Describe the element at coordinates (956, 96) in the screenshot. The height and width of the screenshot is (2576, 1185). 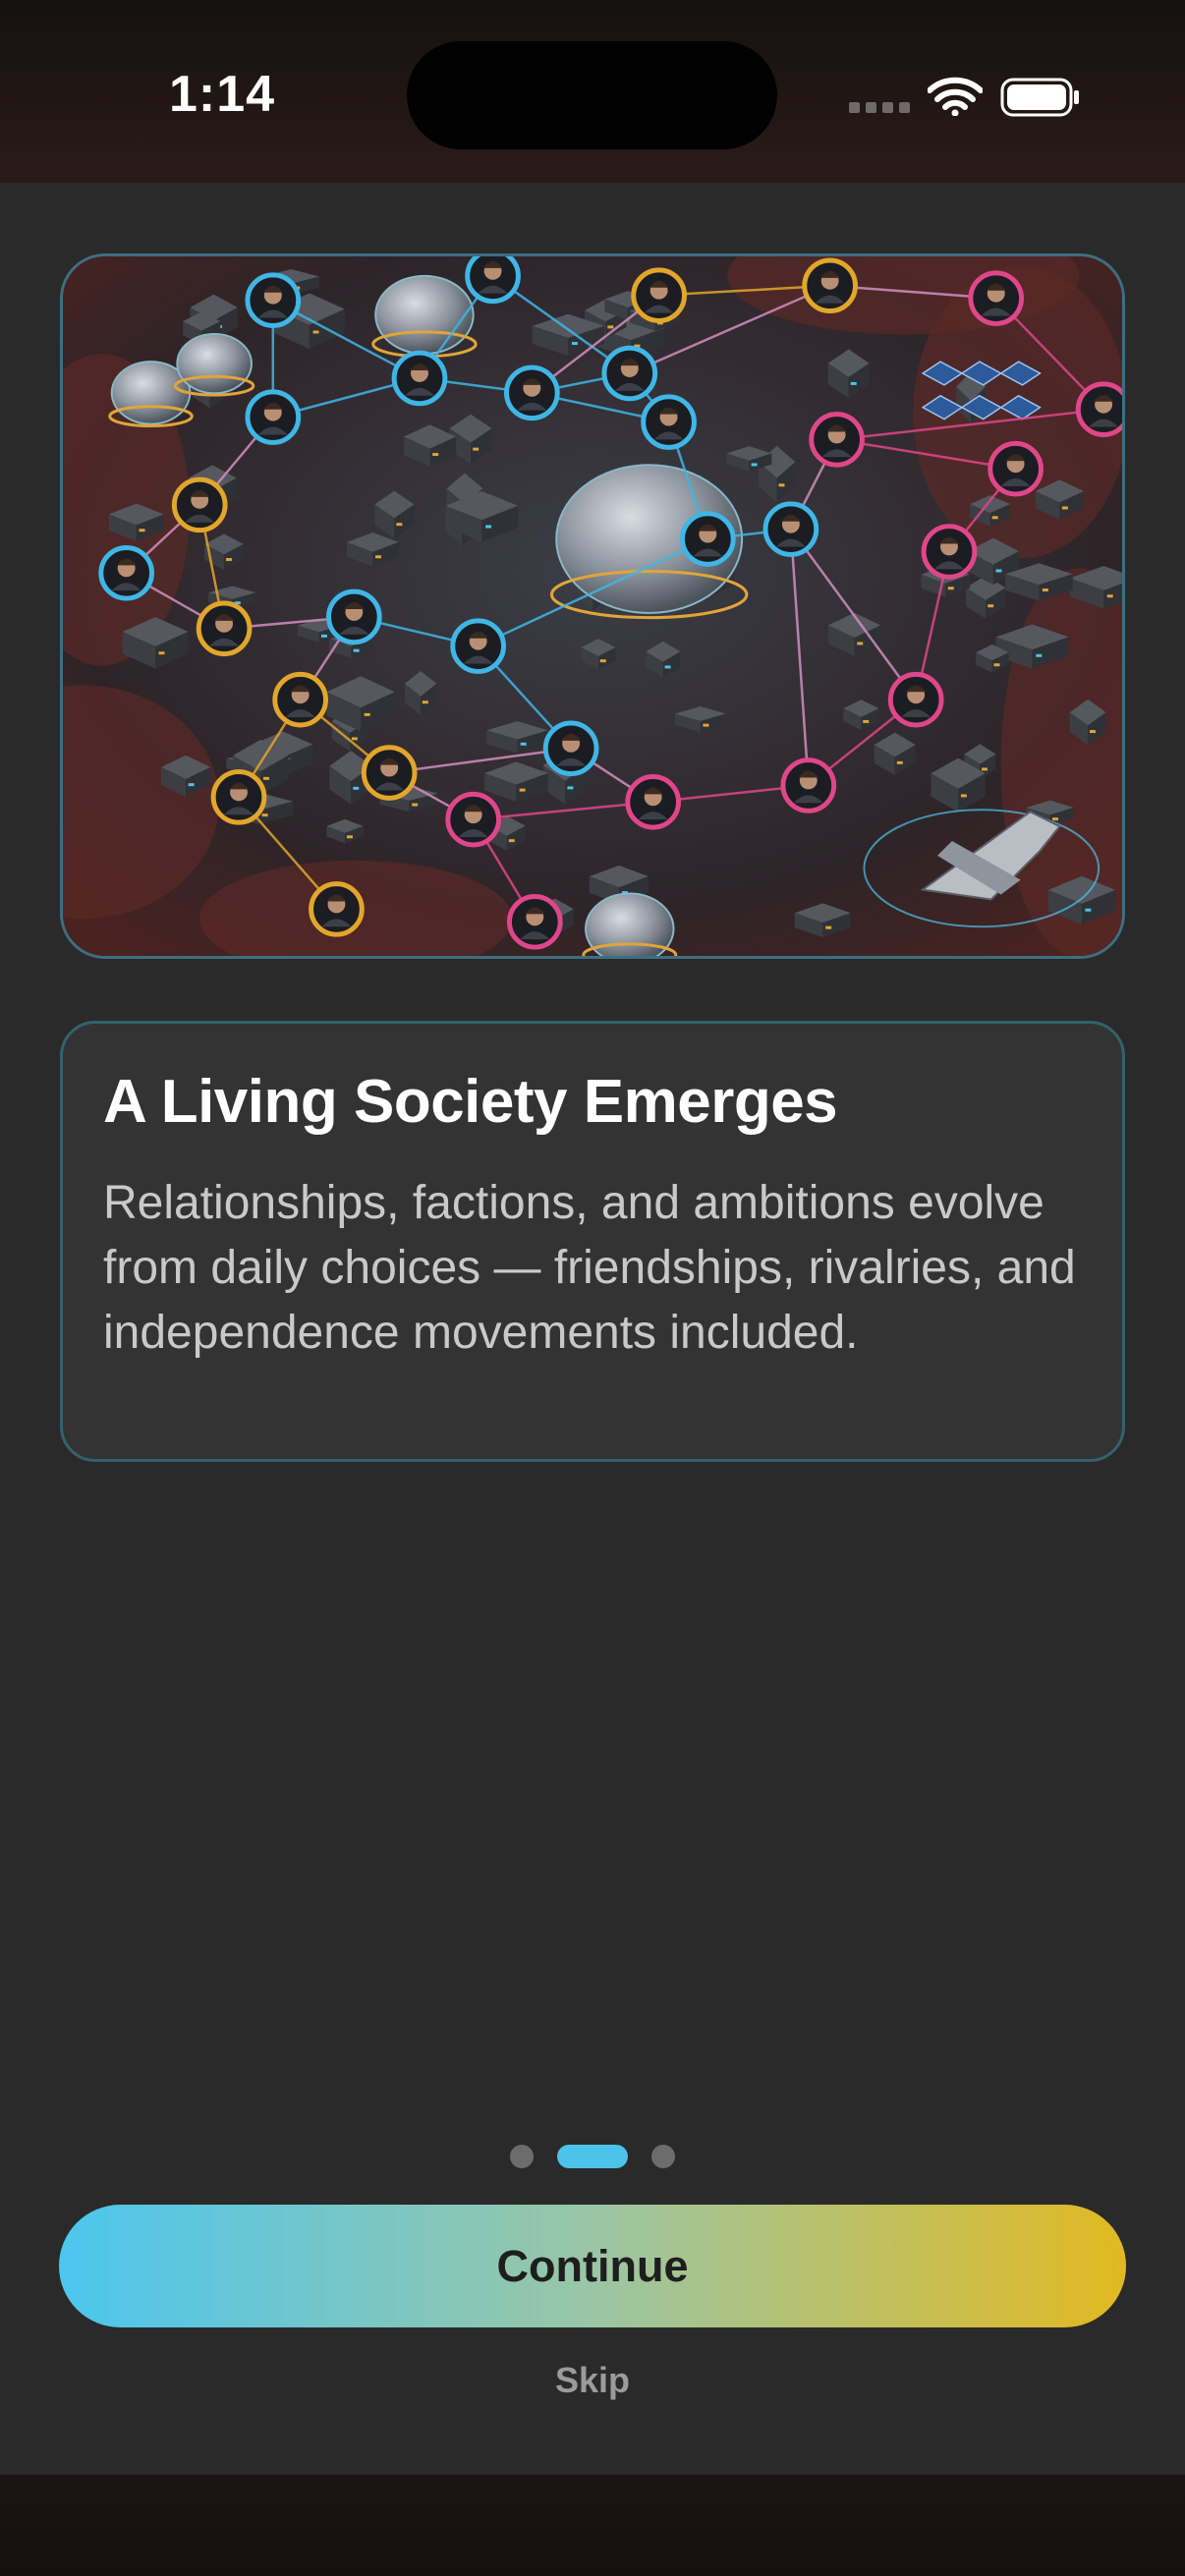
I see `wifi-icon` at that location.